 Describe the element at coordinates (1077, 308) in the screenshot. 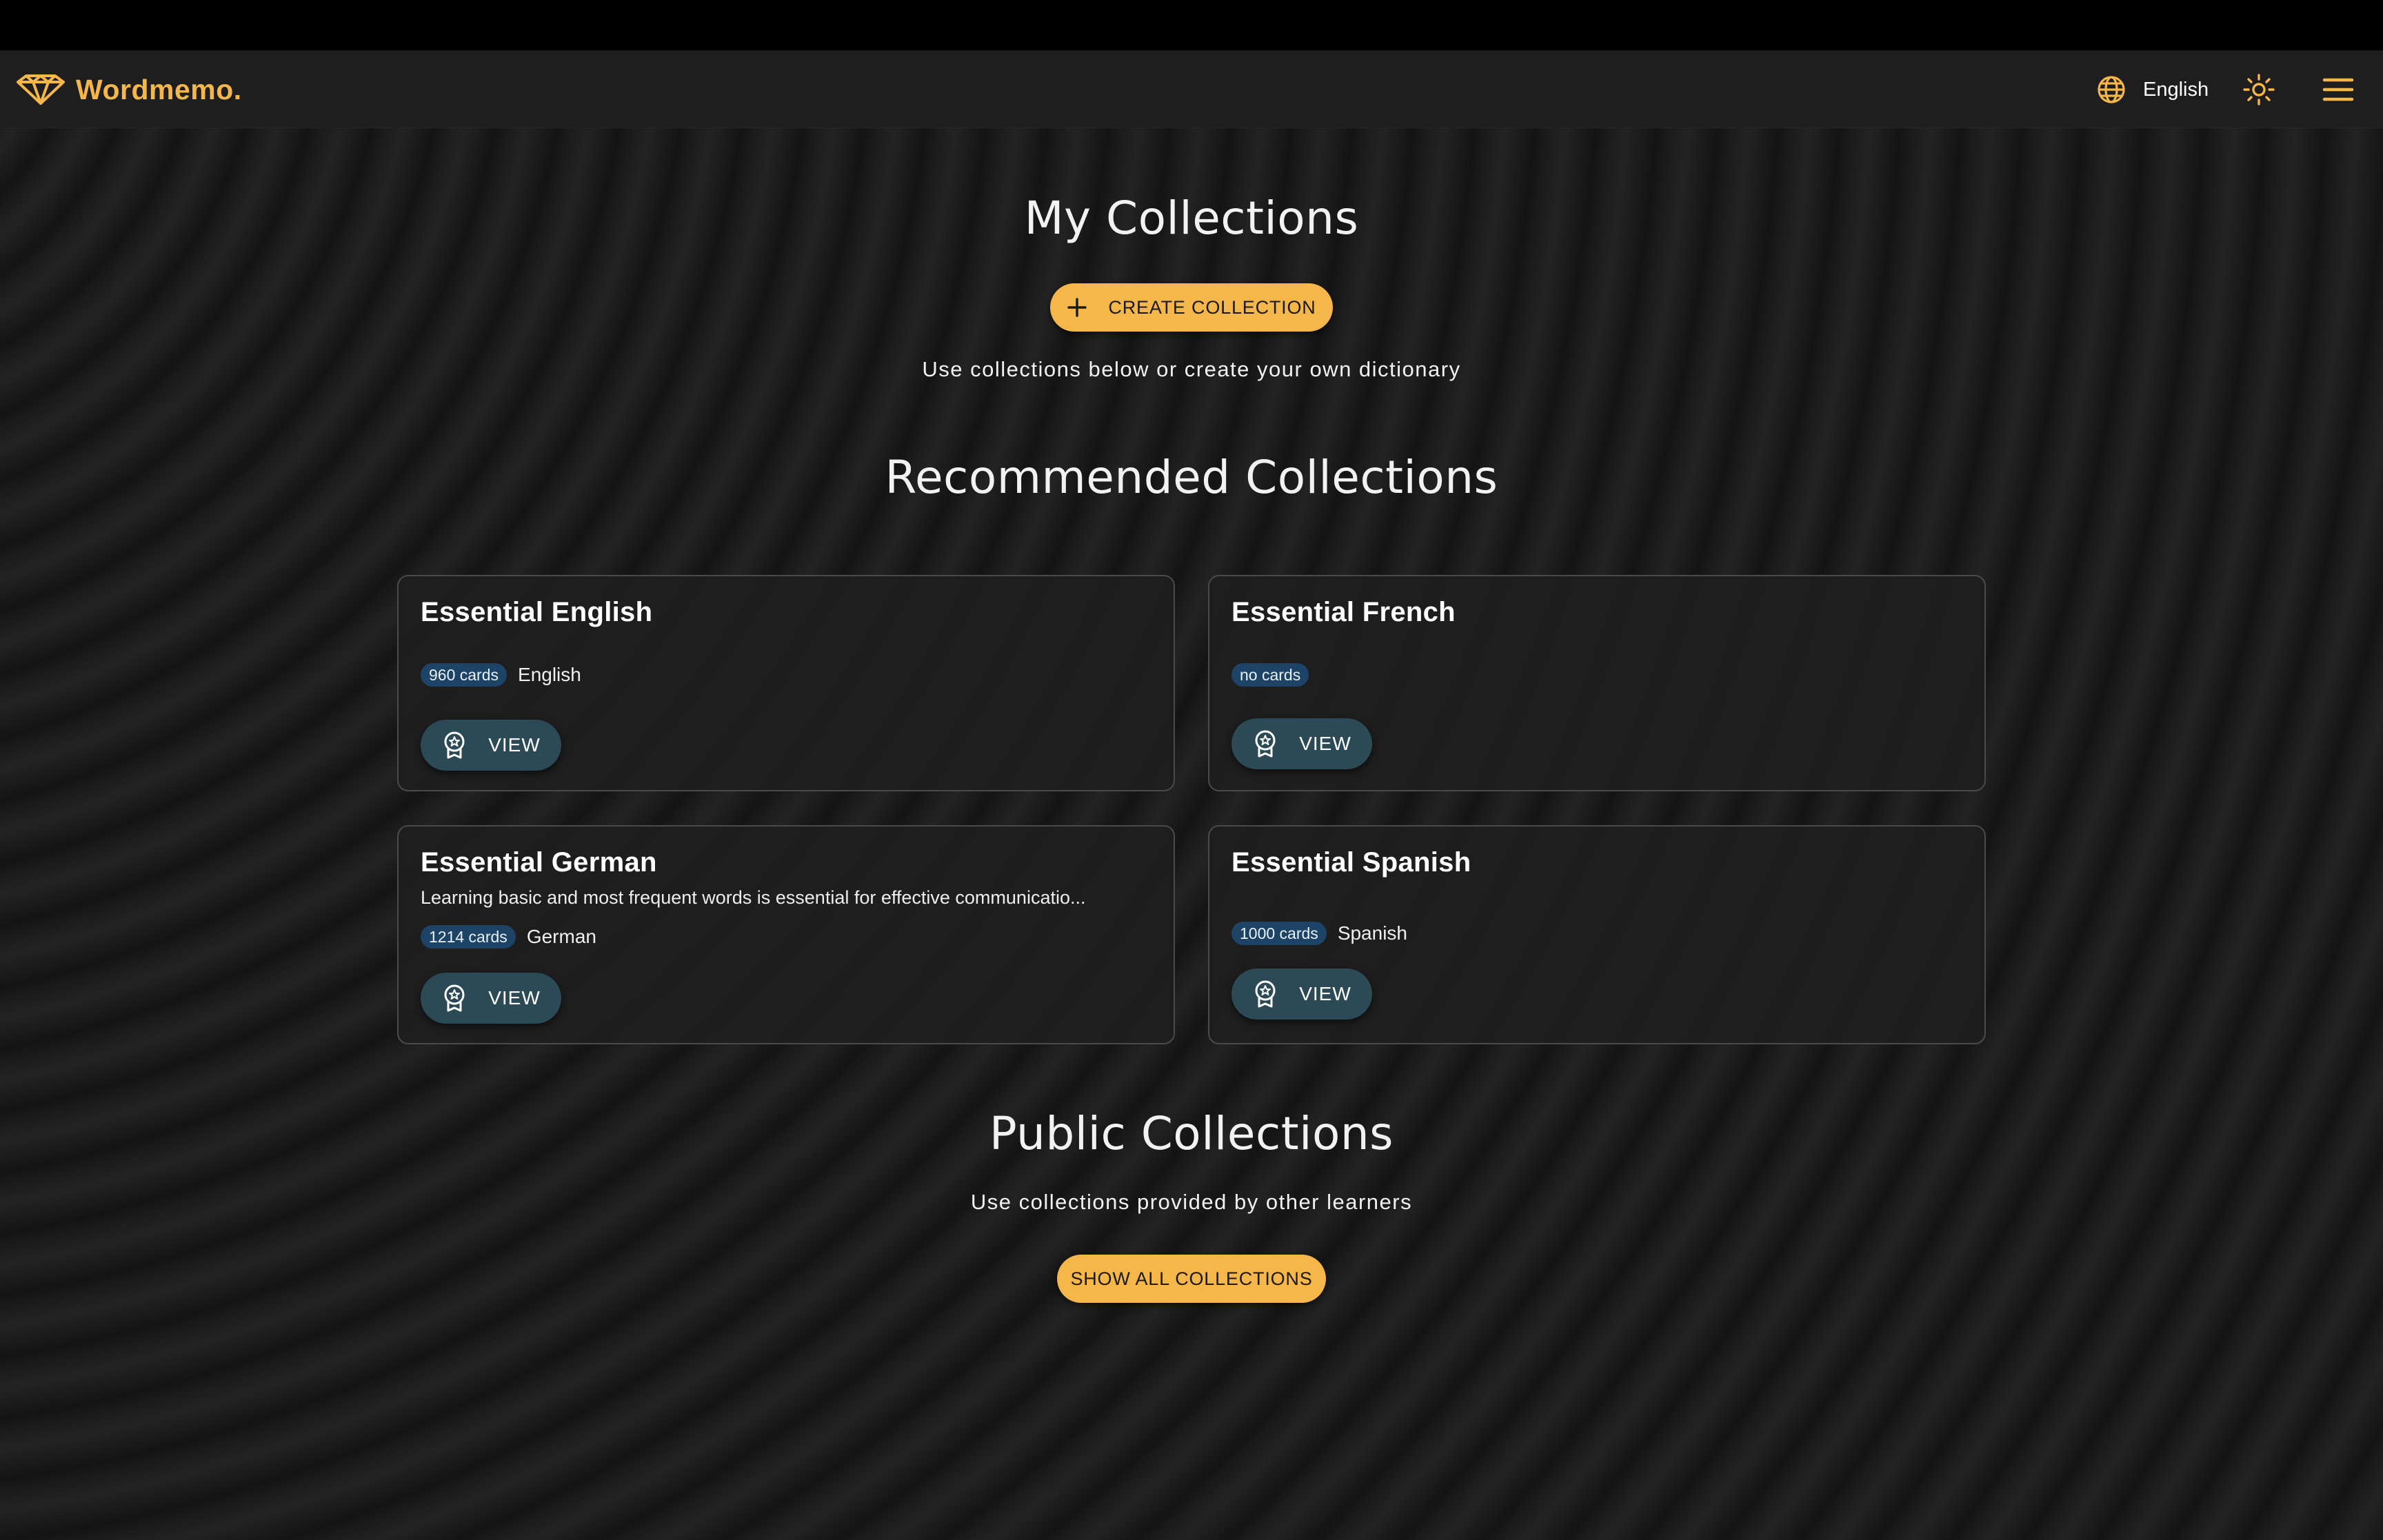

I see `plus-icon` at that location.